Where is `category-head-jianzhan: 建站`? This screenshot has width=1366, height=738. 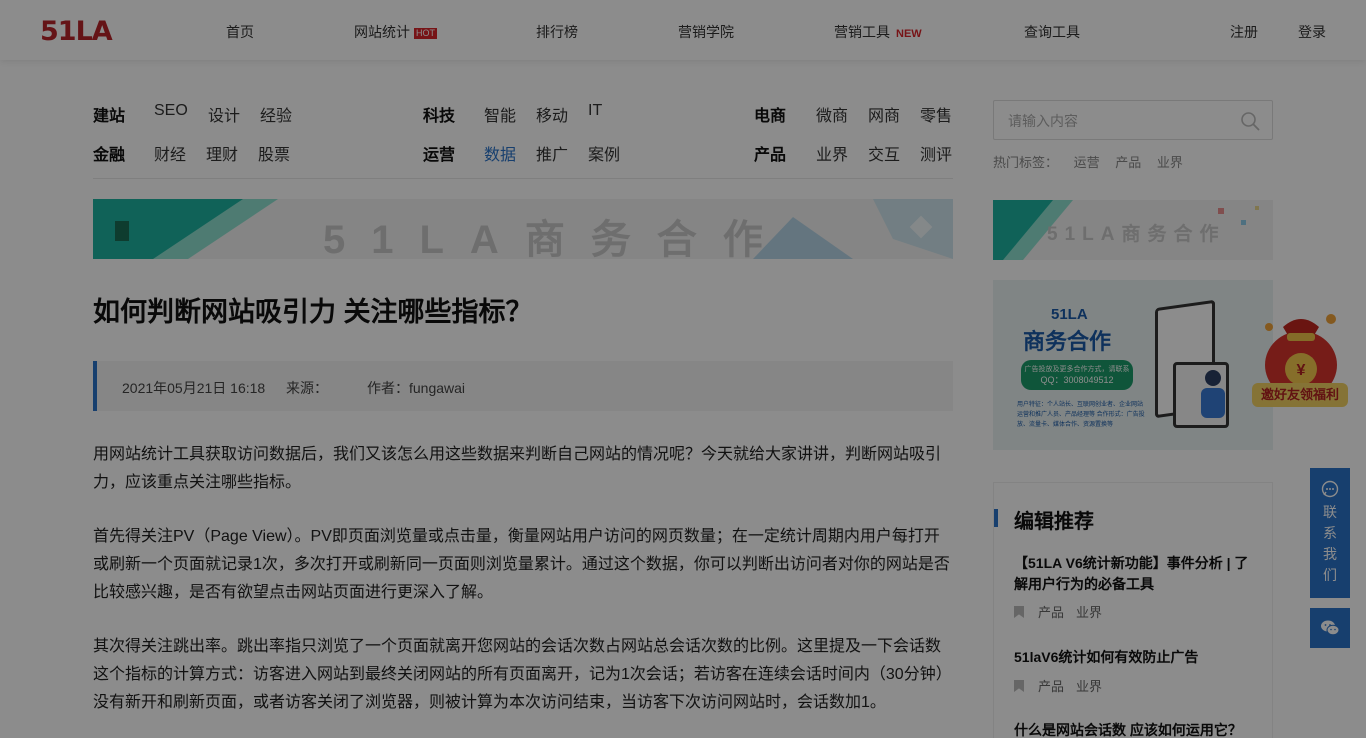
category-head-jianzhan: 建站 is located at coordinates (109, 114).